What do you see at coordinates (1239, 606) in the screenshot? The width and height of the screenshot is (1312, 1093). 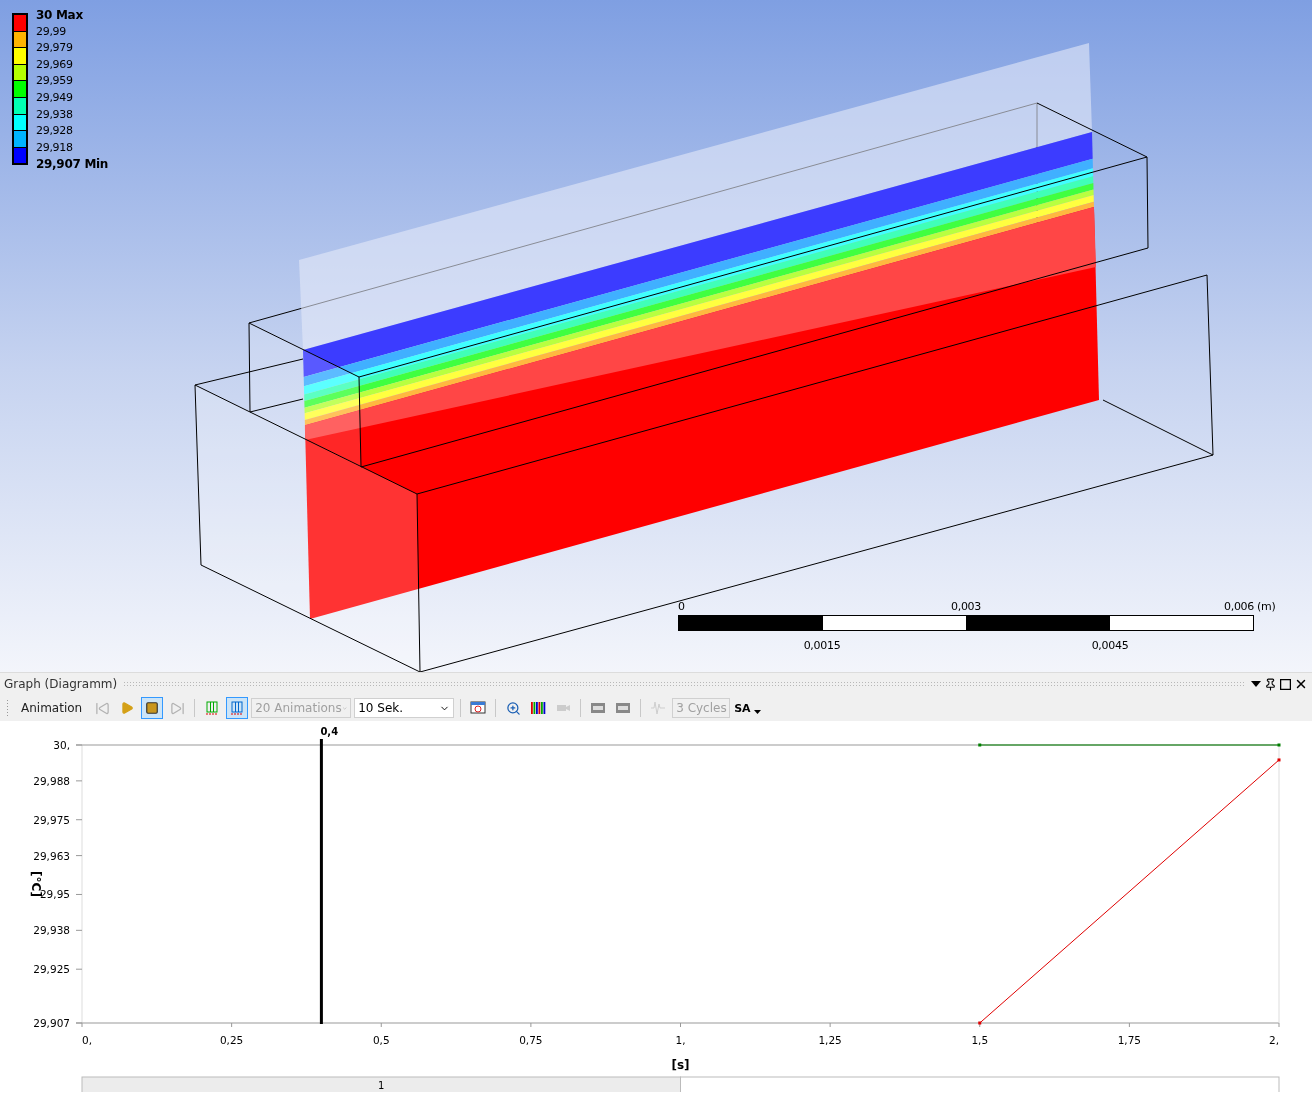 I see `scale-label: 0,006` at bounding box center [1239, 606].